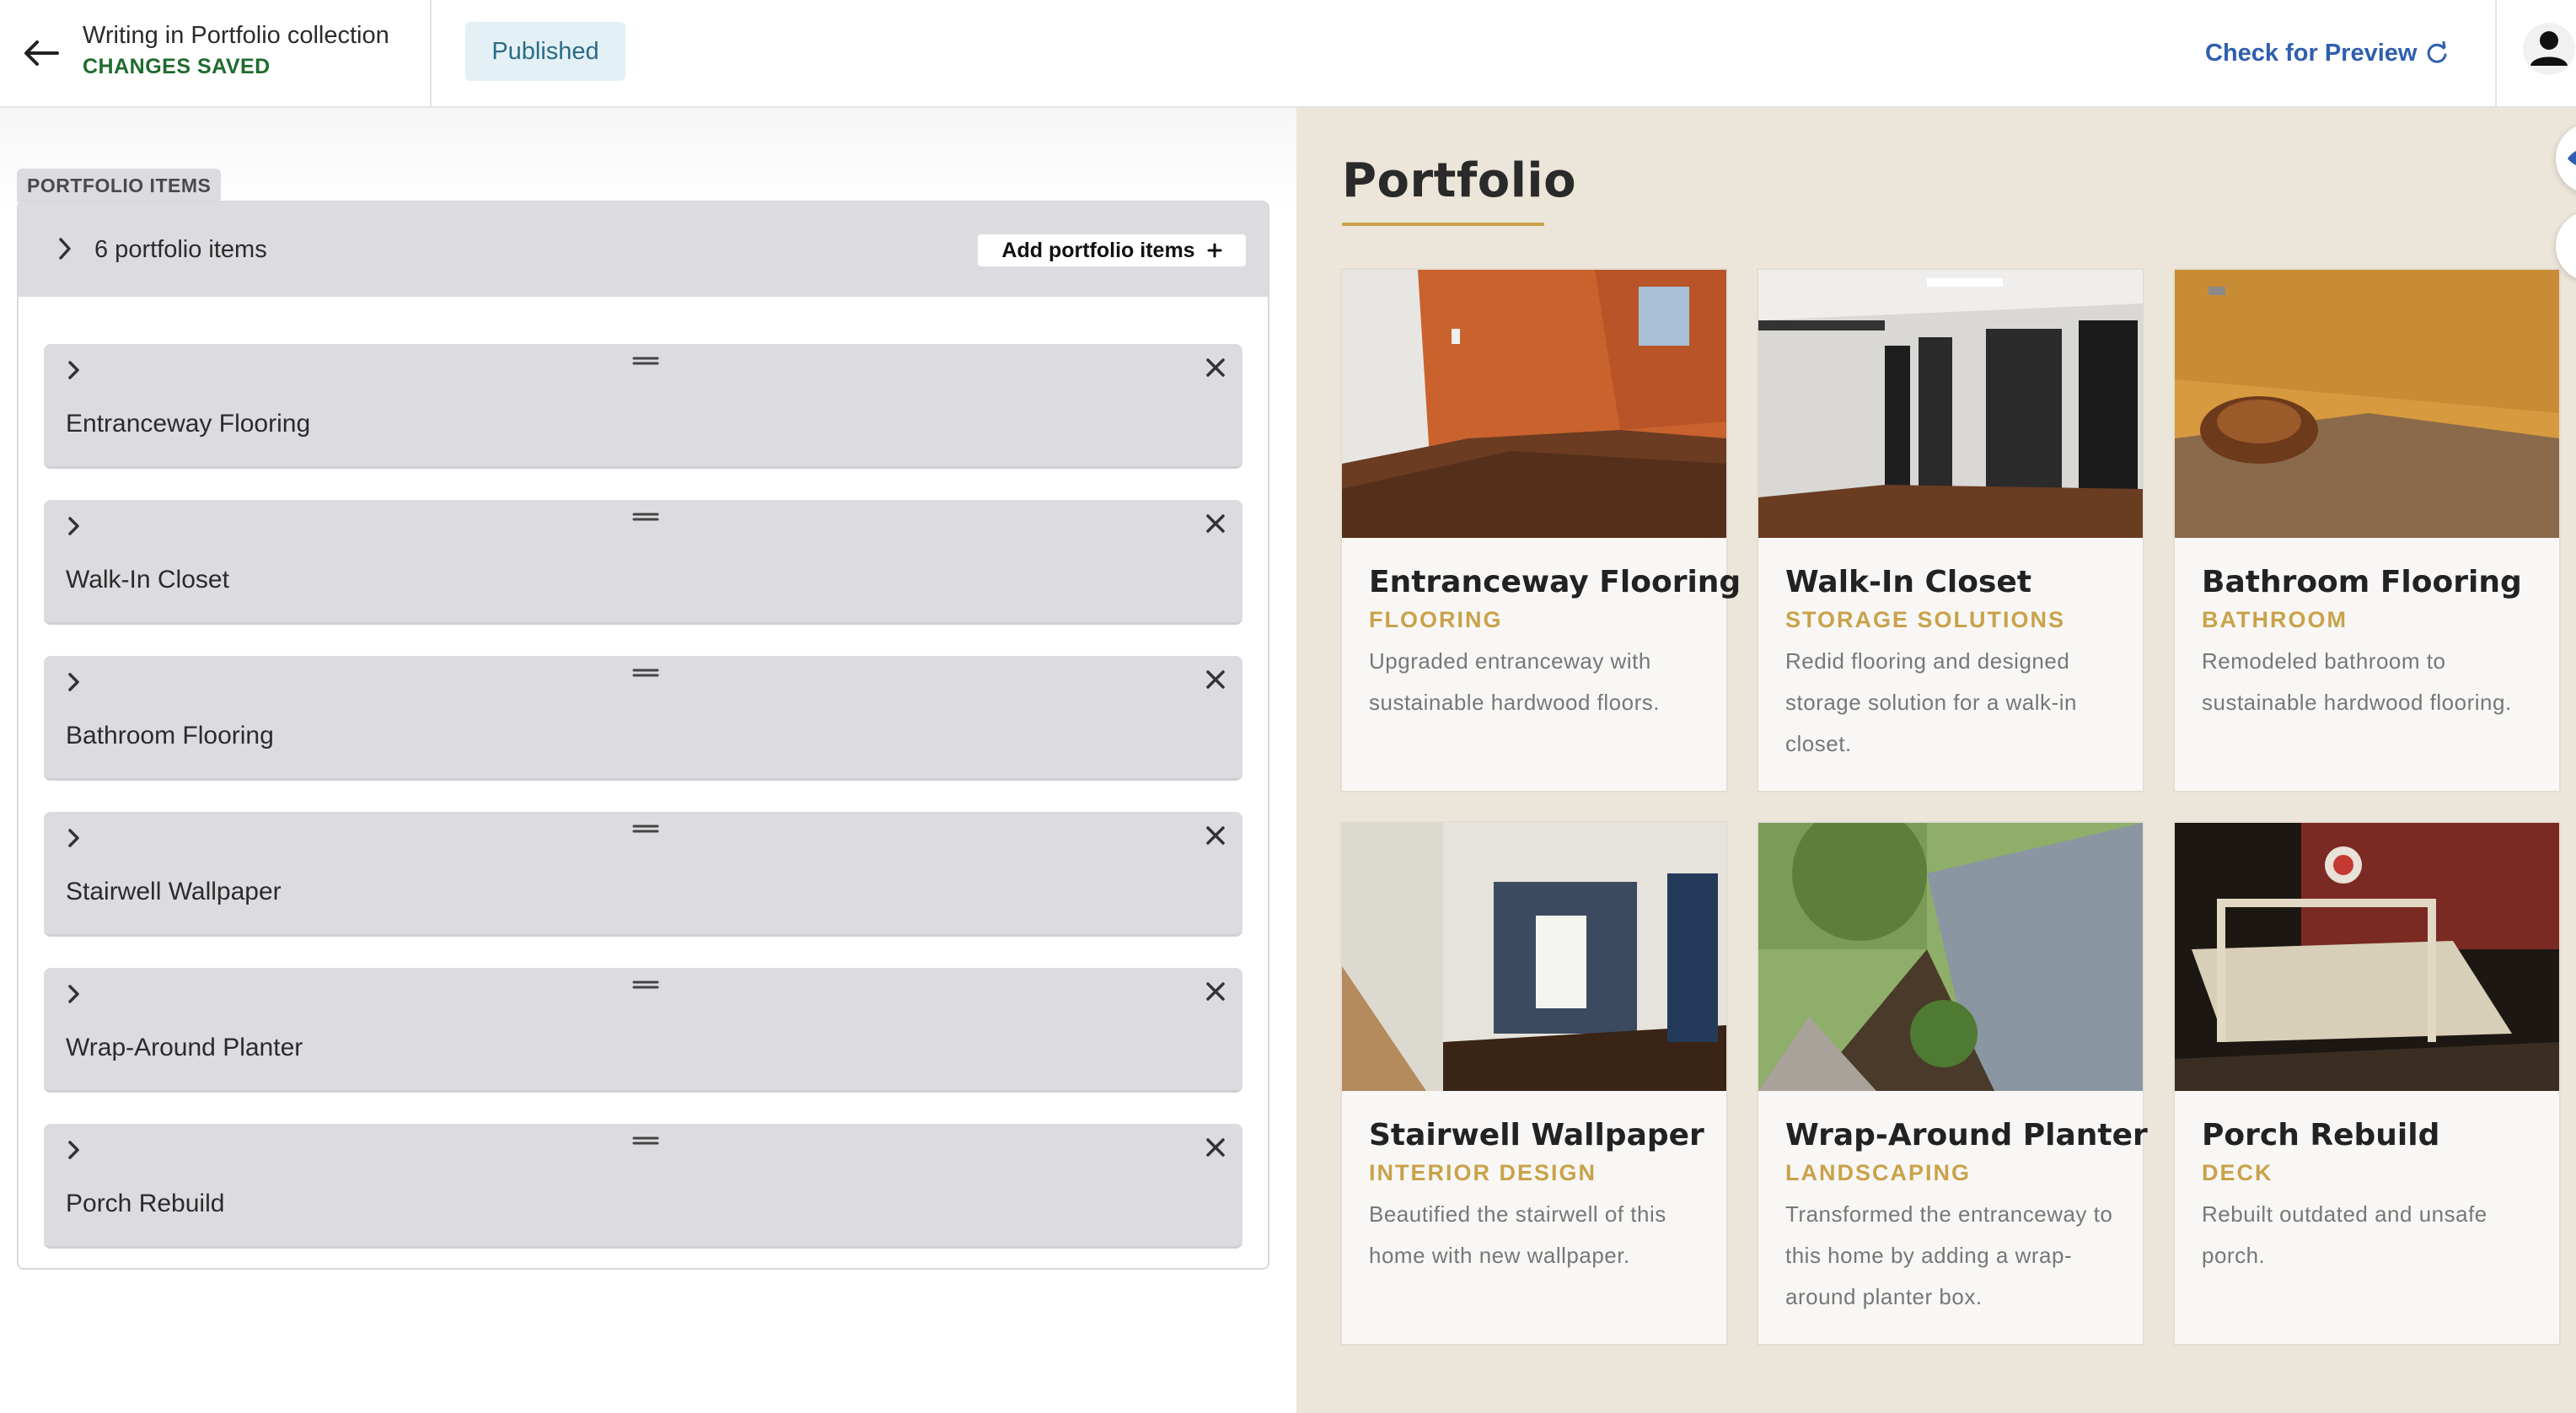 This screenshot has width=2576, height=1413. I want to click on card-title: Walk-In Closet, so click(1908, 582).